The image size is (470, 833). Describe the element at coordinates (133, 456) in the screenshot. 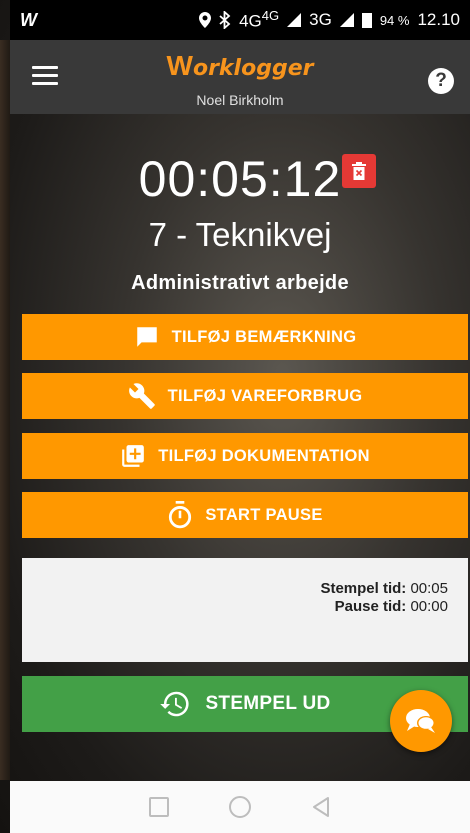

I see `add-library-icon` at that location.